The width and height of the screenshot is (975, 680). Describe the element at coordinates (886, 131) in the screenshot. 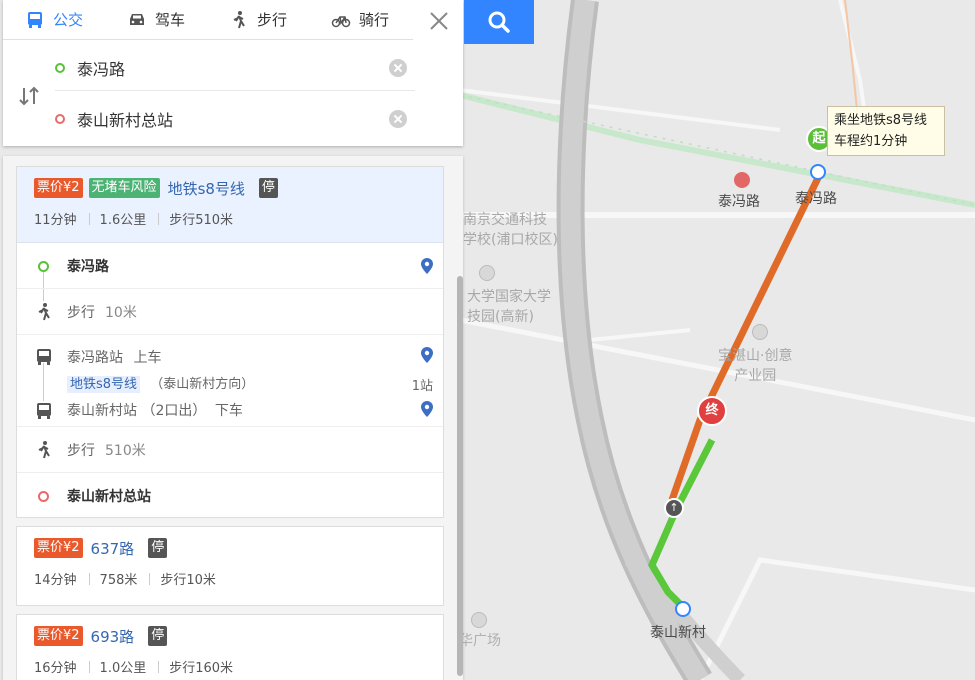

I see `route-tooltip: 乘坐地铁s8号线 车程约1分钟` at that location.